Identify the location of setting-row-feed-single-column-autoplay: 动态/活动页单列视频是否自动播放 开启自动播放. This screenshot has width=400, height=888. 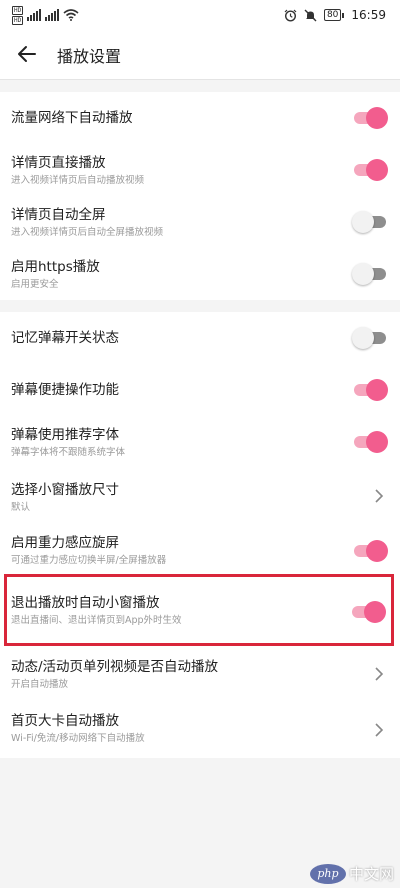
(200, 674).